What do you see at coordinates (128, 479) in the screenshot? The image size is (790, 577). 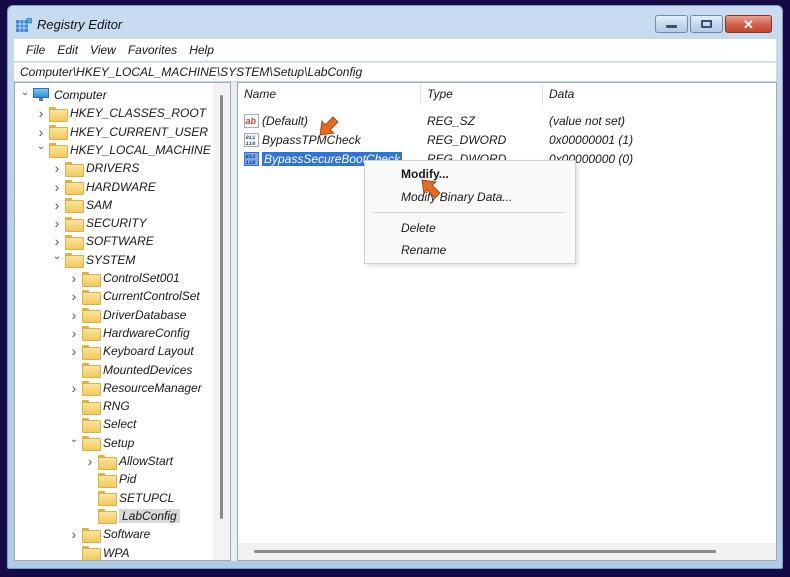 I see `tree-node-label: Pid` at bounding box center [128, 479].